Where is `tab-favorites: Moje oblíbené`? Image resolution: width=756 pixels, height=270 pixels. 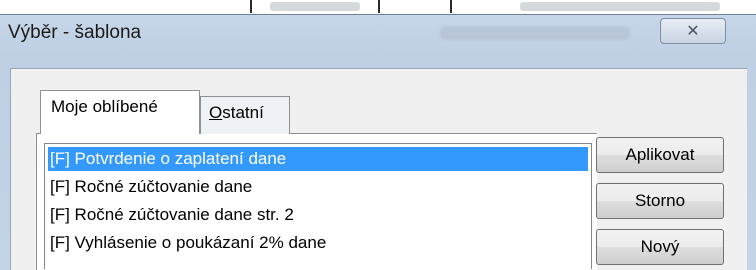
tab-favorites: Moje oblíbené is located at coordinates (120, 112).